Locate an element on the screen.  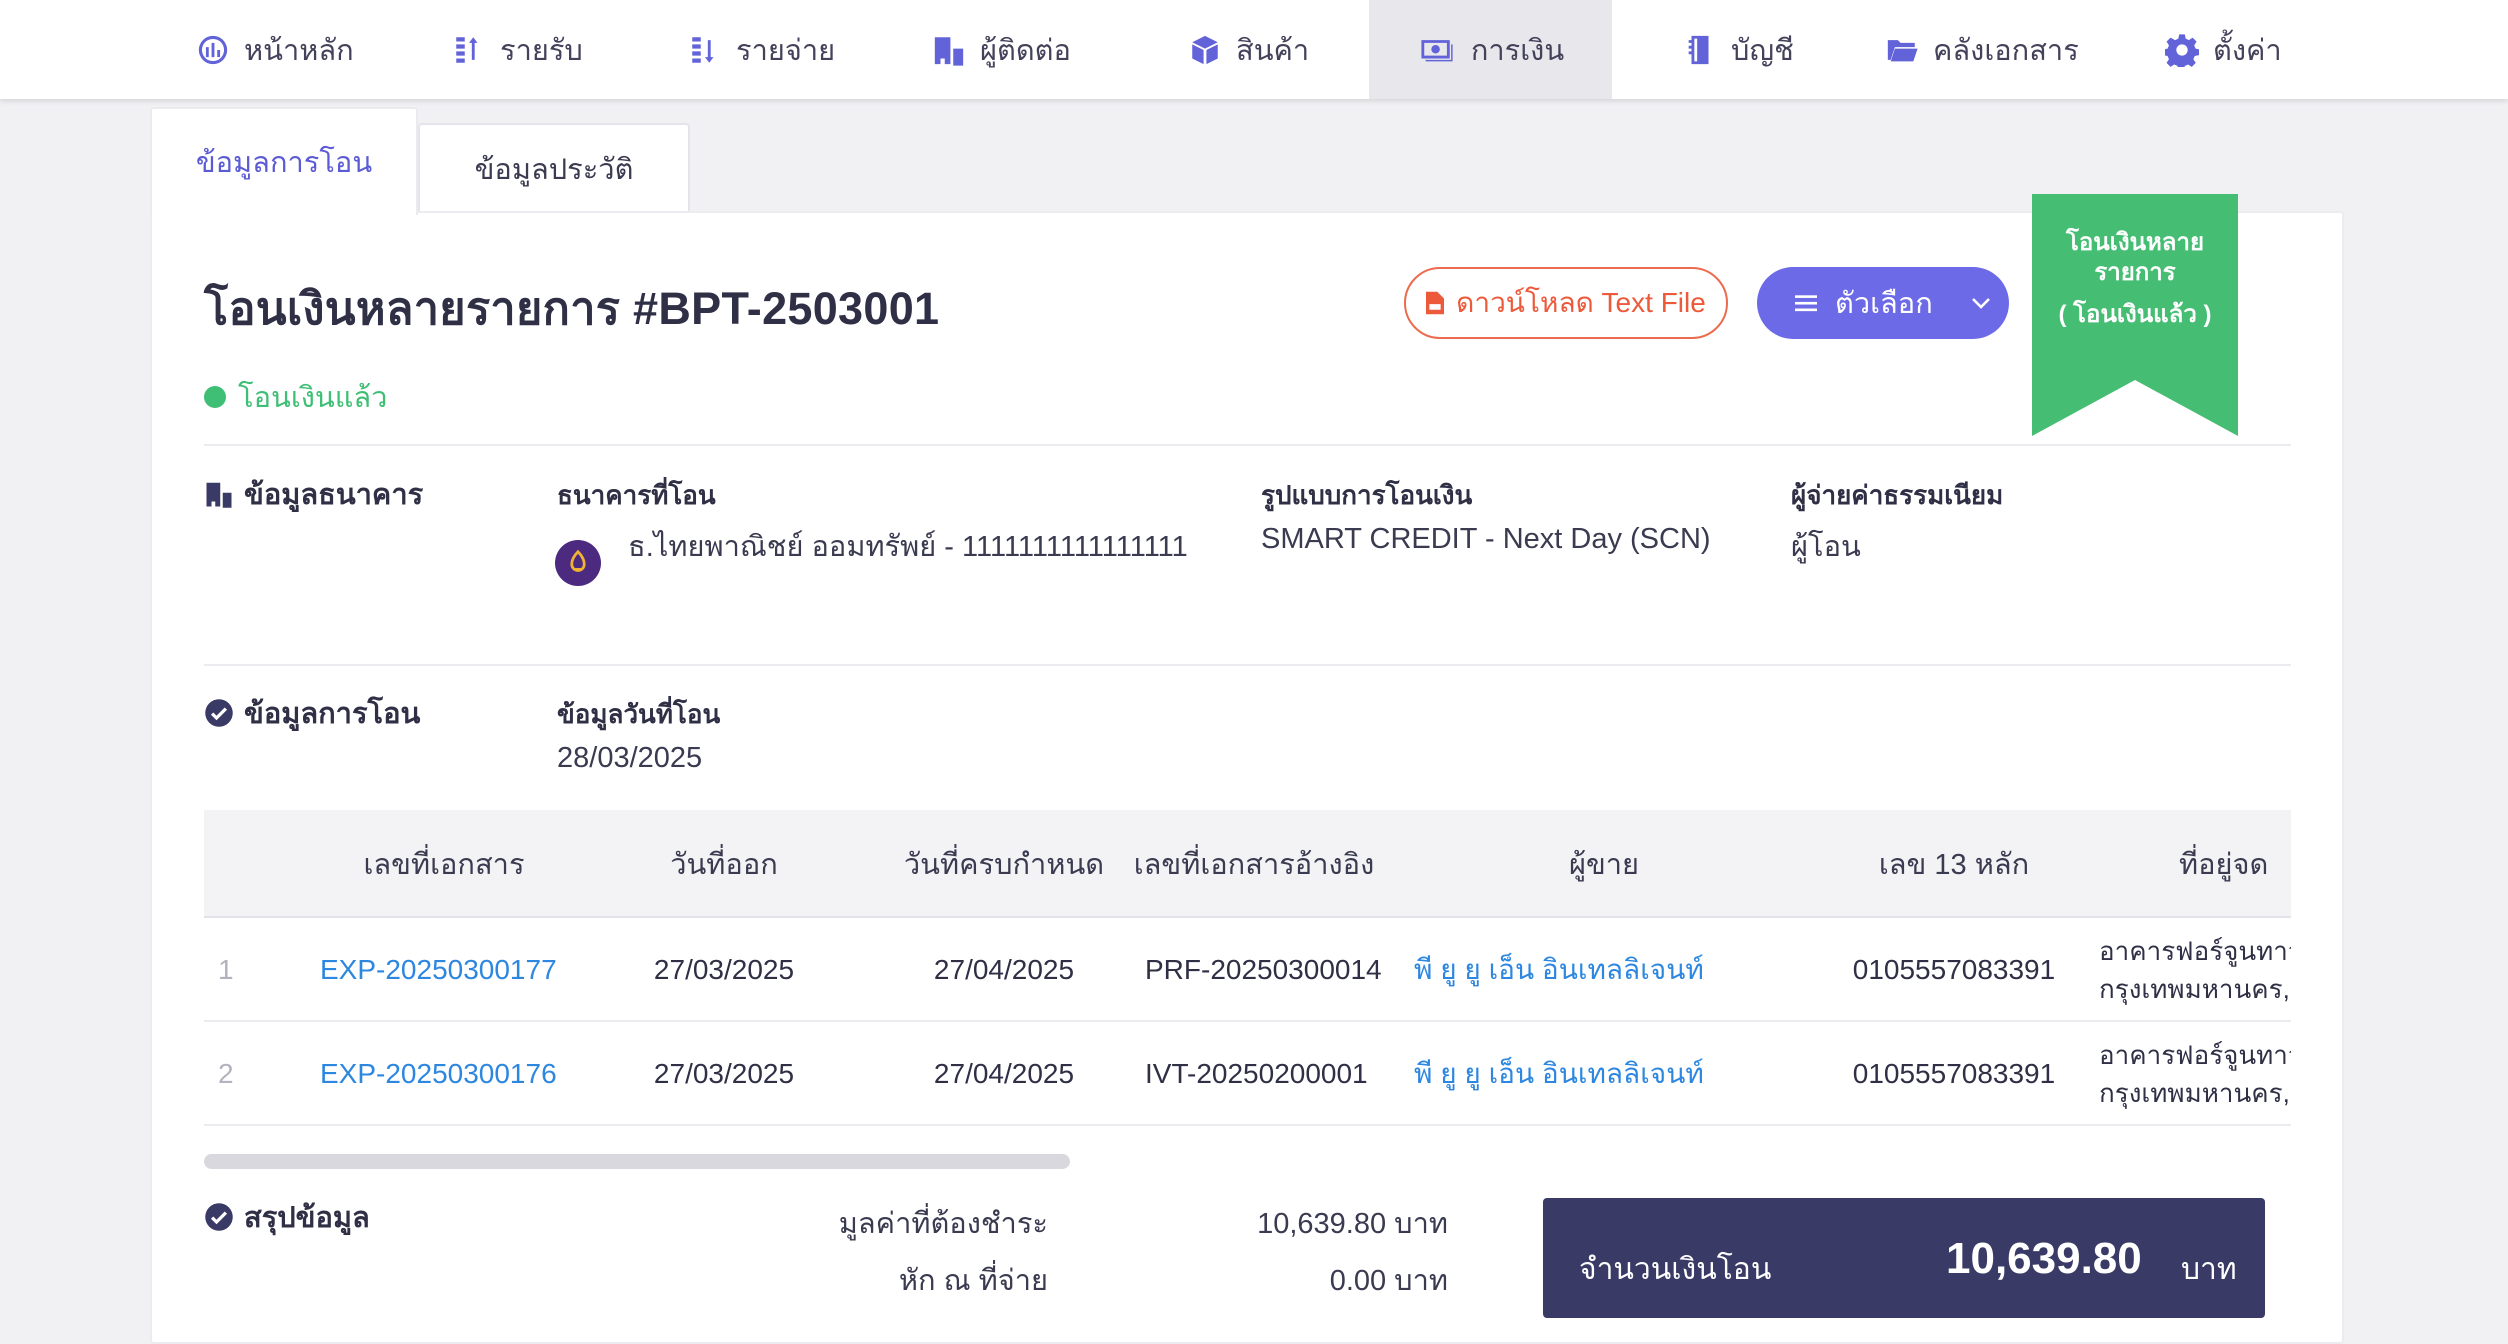
table-horizontal-scrollbar is located at coordinates (637, 1161).